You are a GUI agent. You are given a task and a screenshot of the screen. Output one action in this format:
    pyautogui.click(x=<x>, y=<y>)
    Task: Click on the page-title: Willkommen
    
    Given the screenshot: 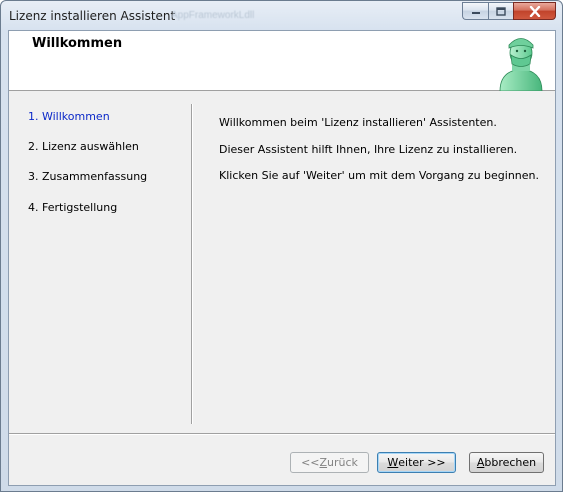 What is the action you would take?
    pyautogui.click(x=77, y=43)
    